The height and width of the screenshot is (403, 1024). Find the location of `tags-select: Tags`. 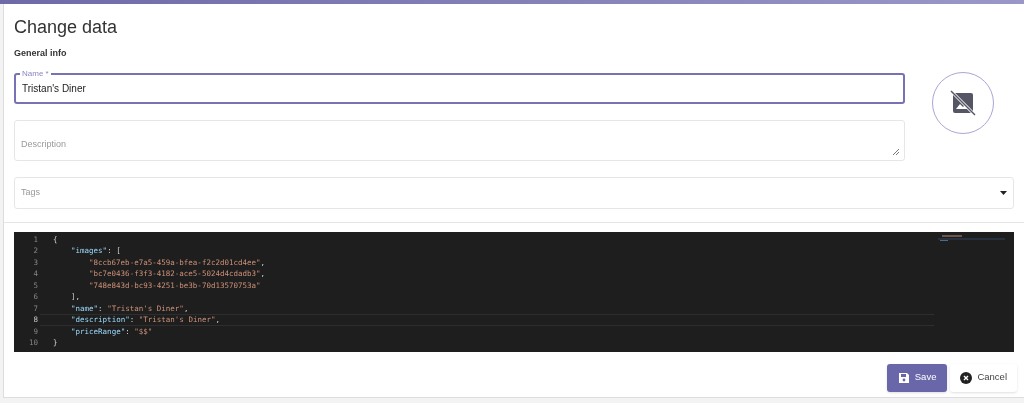

tags-select: Tags is located at coordinates (514, 192).